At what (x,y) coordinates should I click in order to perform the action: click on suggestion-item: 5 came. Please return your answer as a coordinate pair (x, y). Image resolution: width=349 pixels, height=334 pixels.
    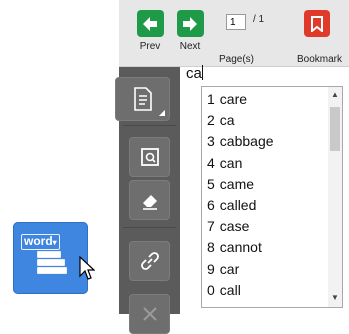
    Looking at the image, I should click on (230, 184).